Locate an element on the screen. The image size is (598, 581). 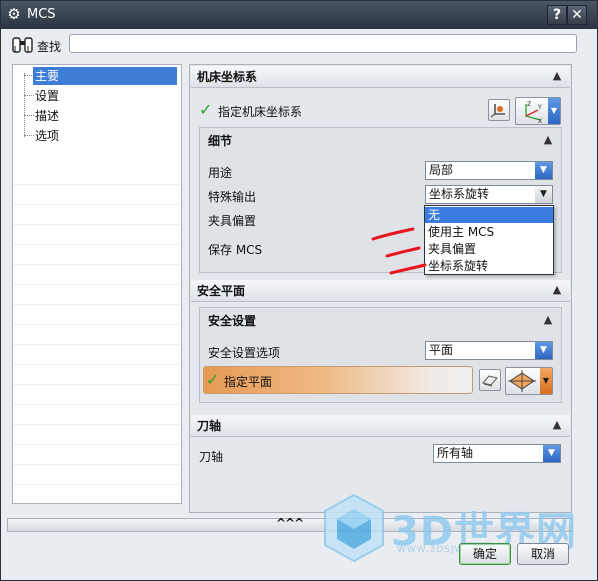
specify-mcs-label: 指定机床坐标系 is located at coordinates (260, 112).